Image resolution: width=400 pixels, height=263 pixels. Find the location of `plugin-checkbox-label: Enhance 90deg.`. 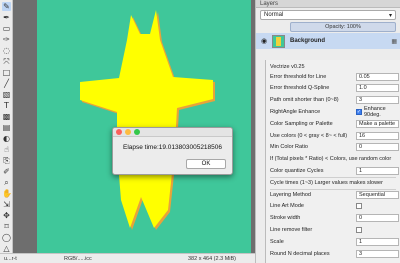

plugin-checkbox-label: Enhance 90deg. is located at coordinates (375, 111).